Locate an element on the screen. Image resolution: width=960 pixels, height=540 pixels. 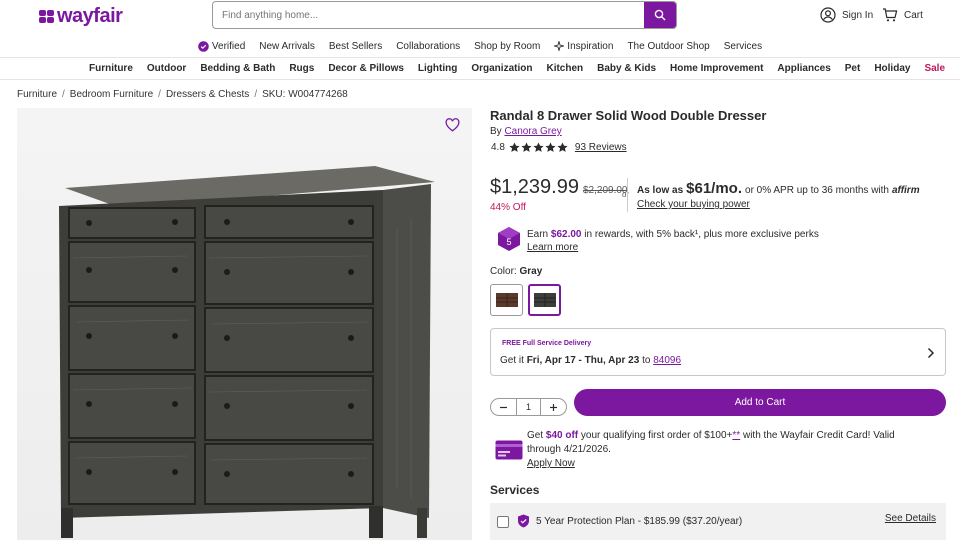
top-header: wayfair Sign In Cart is located at coordinates (480, 16).